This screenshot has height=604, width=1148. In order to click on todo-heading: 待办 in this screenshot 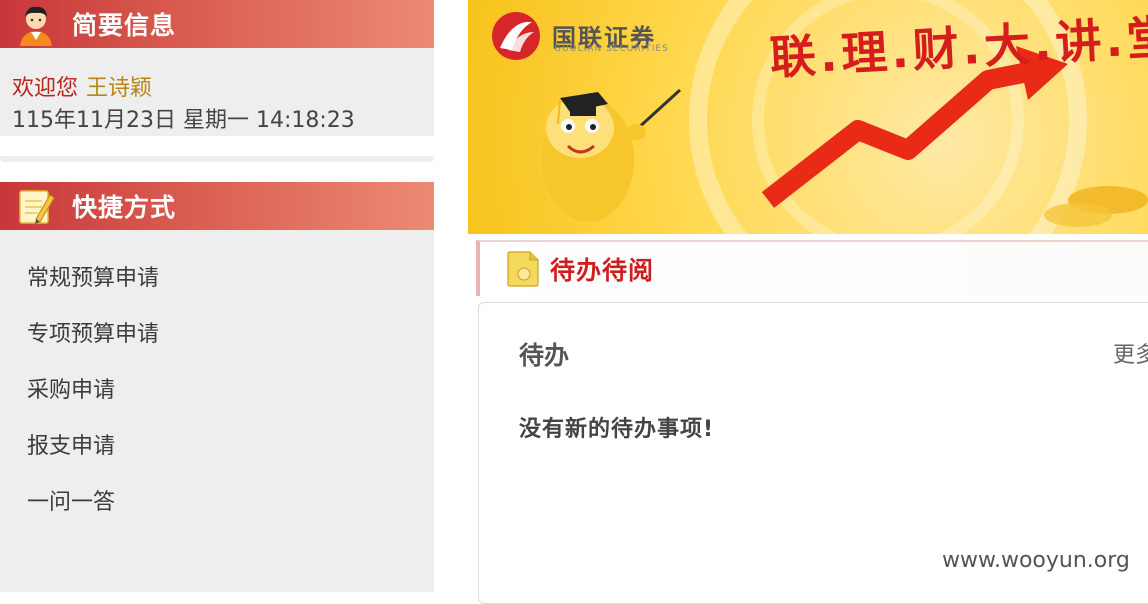, I will do `click(544, 355)`.